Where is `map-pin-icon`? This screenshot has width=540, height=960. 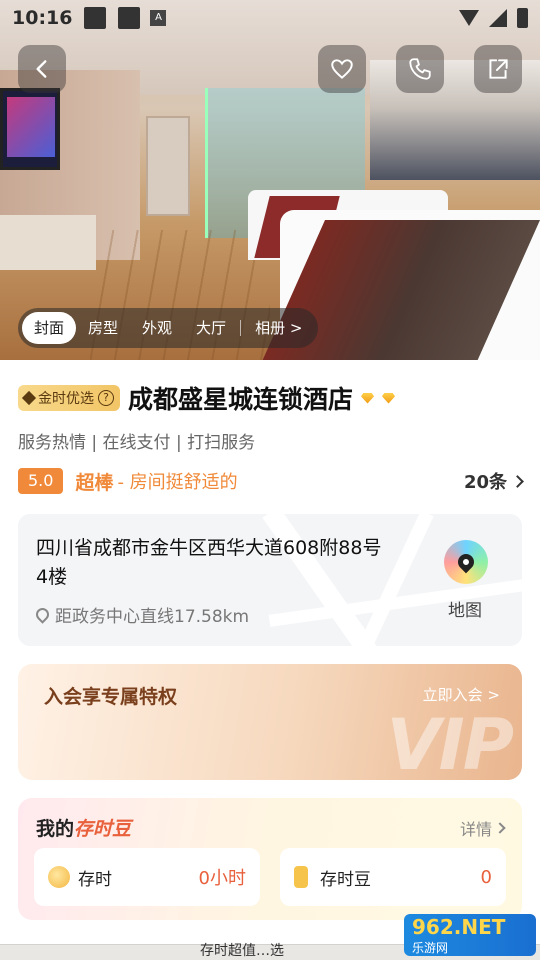
map-pin-icon is located at coordinates (466, 562).